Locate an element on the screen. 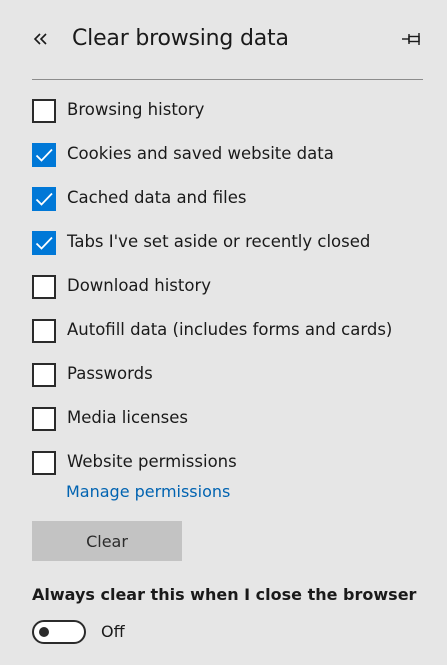 Image resolution: width=447 pixels, height=665 pixels. pin-icon is located at coordinates (411, 39).